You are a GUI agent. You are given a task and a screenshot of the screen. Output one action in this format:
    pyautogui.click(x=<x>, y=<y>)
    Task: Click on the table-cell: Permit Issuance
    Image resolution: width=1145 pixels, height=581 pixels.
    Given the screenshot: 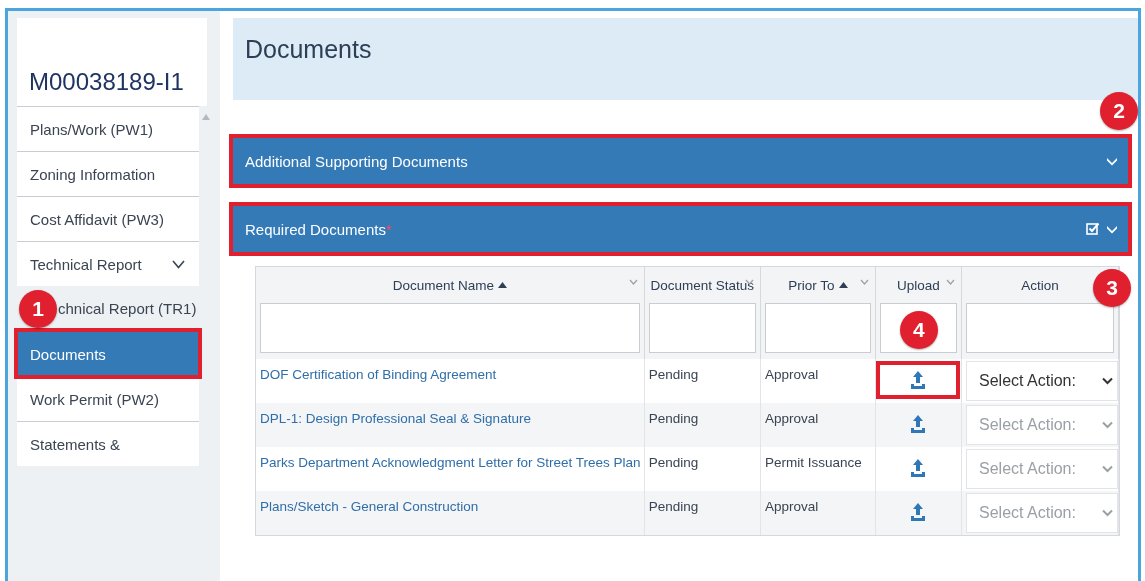 What is the action you would take?
    pyautogui.click(x=813, y=462)
    